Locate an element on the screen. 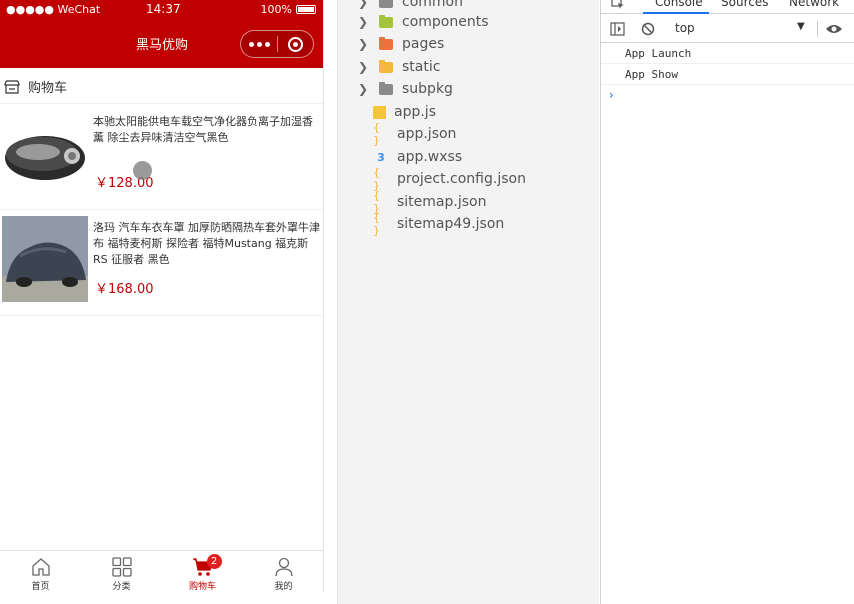 The image size is (854, 604). tab-label: 首页 is located at coordinates (40, 587).